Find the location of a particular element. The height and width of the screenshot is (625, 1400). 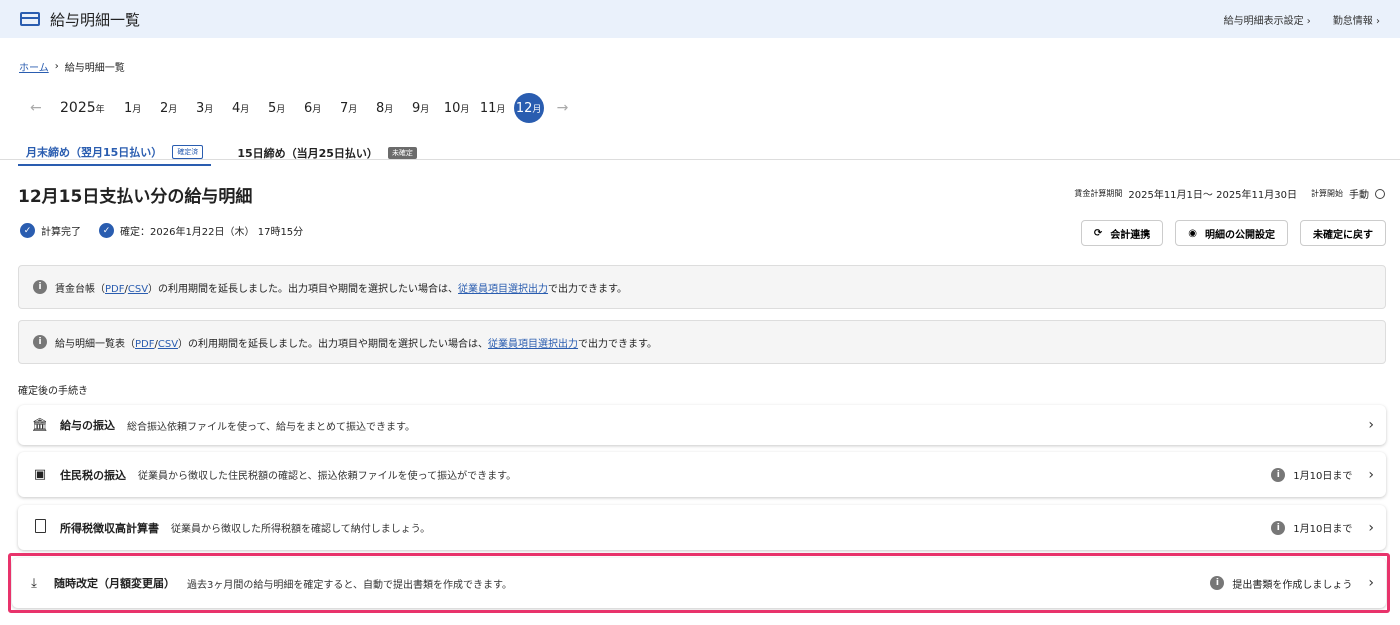

tab-month-end: 月末締め（翌月15日払い） 確定済 is located at coordinates (115, 153).